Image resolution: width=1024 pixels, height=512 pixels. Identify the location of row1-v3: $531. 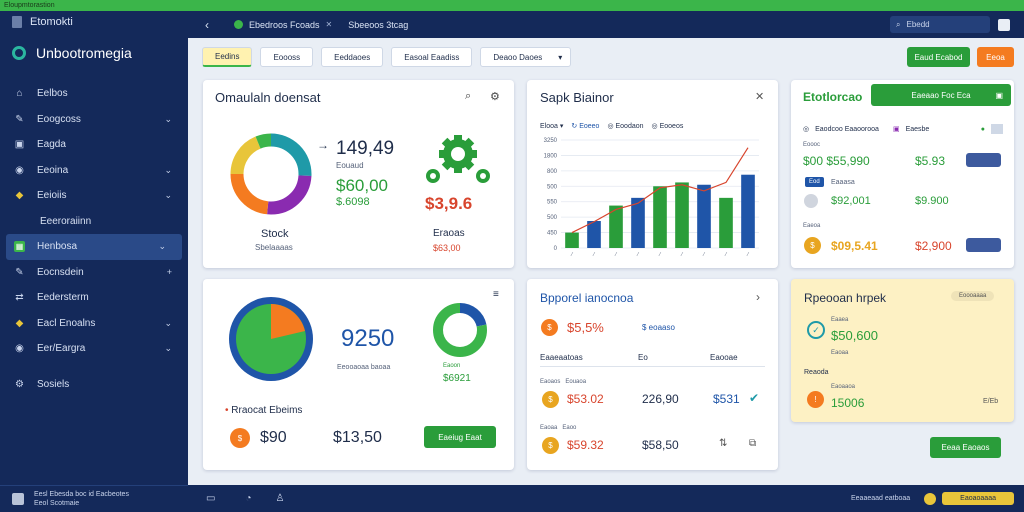
(726, 399).